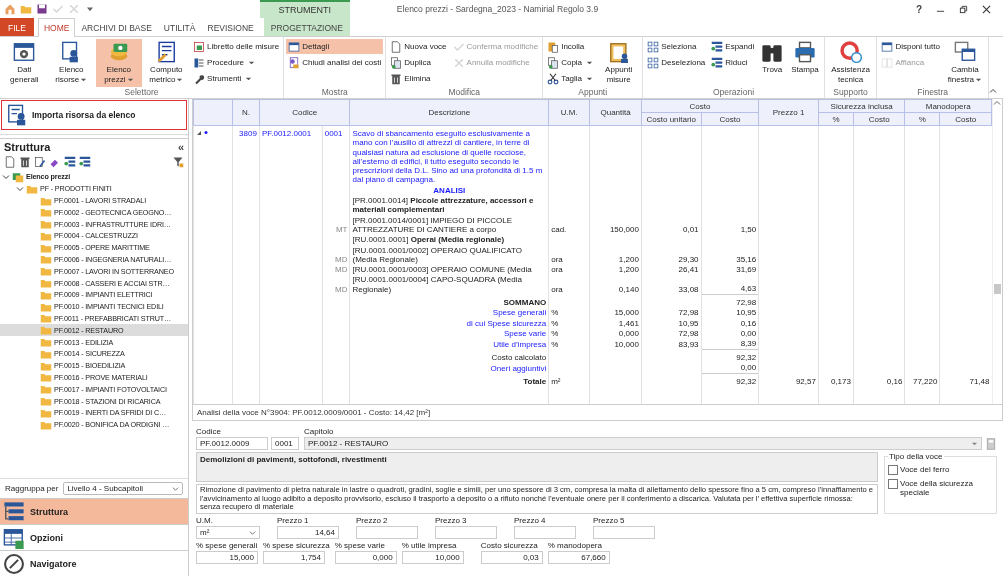 This screenshot has height=576, width=1003. I want to click on calculator-icon, so click(991, 443).